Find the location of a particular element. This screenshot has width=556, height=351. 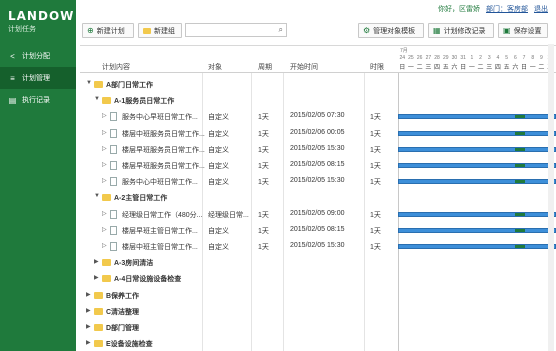

cell-start: 2015/02/05 15:30 is located at coordinates (317, 148).